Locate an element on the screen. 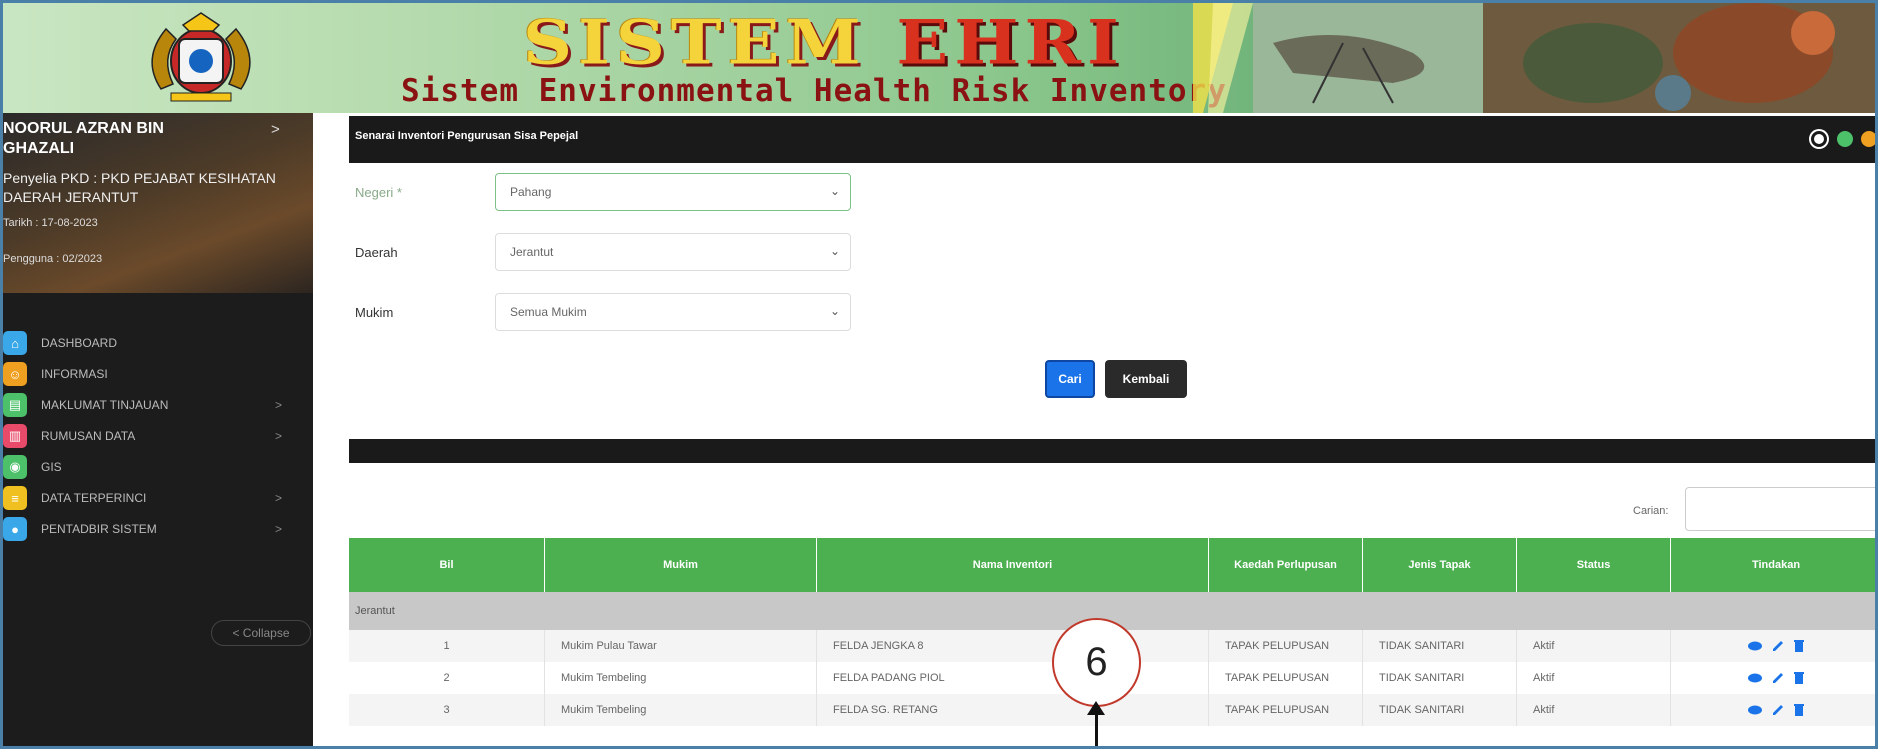 Image resolution: width=1878 pixels, height=749 pixels. column-header: Kaedah Perlupusan is located at coordinates (1286, 565).